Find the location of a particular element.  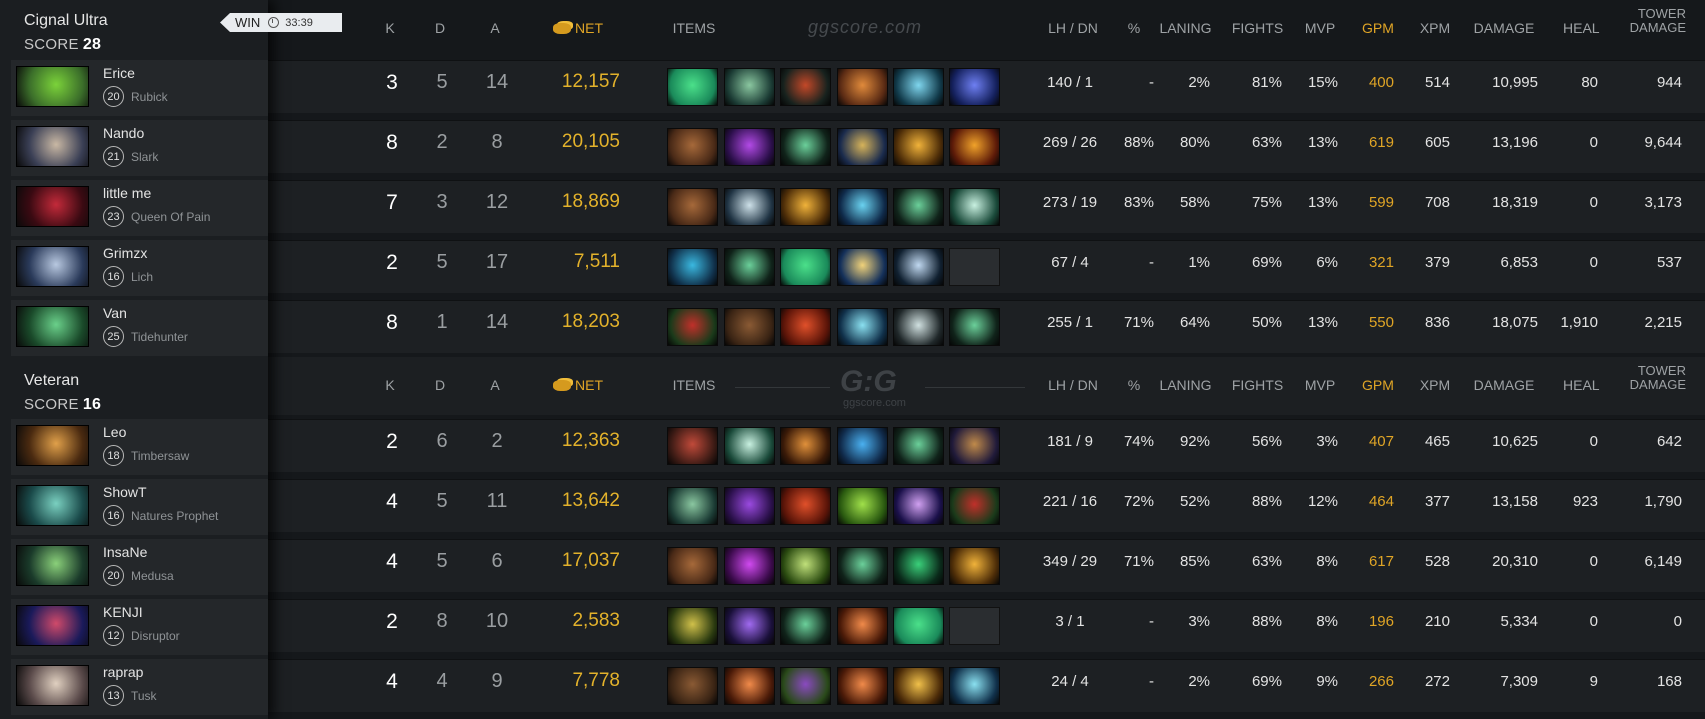

player-name: InsaNe is located at coordinates (125, 552).